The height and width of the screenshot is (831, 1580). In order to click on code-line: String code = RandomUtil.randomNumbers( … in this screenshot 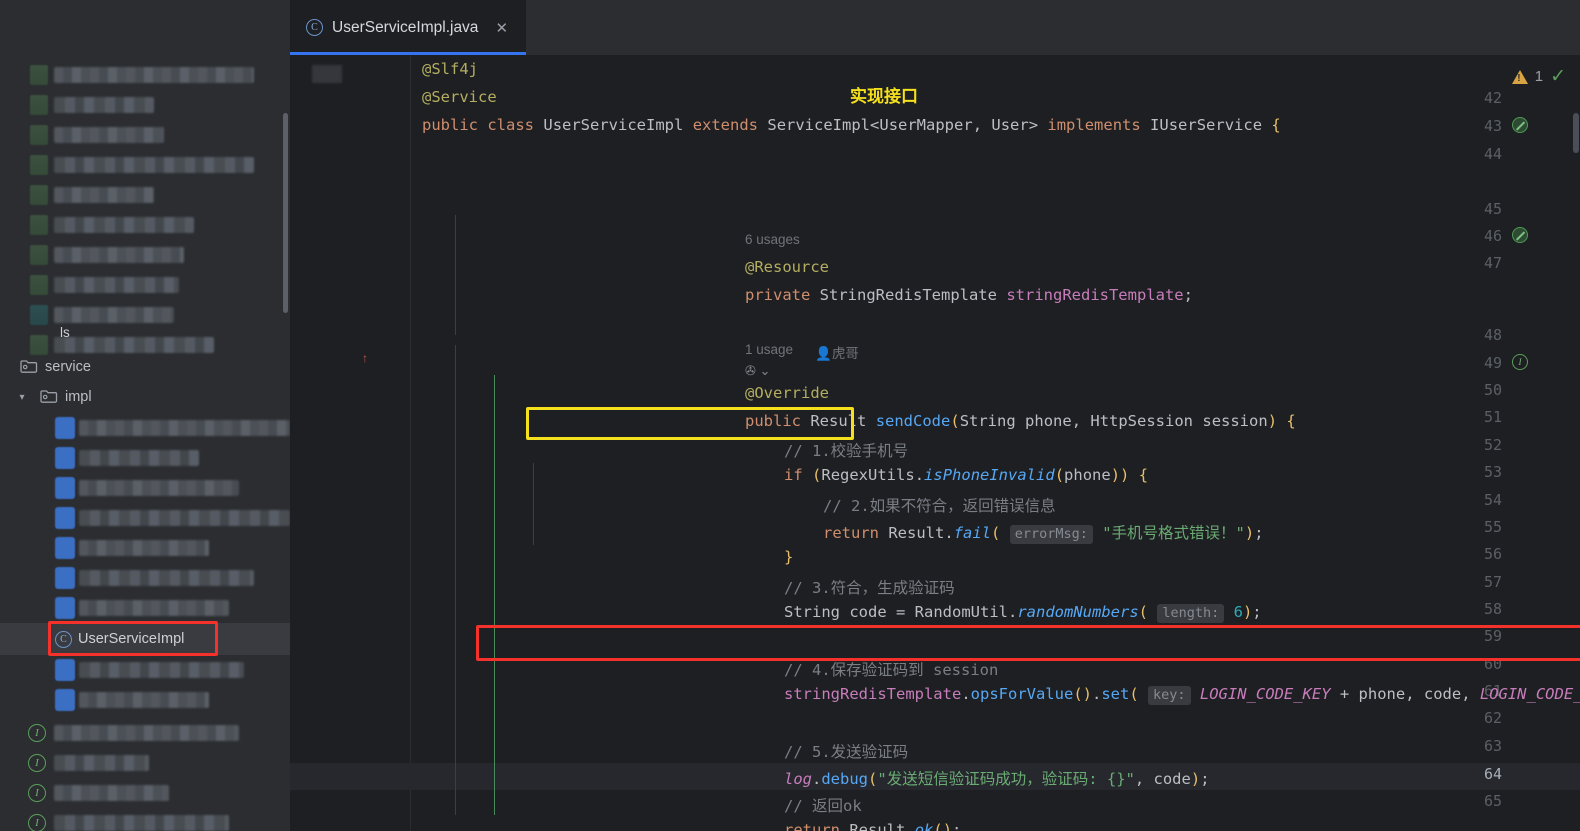, I will do `click(1023, 613)`.